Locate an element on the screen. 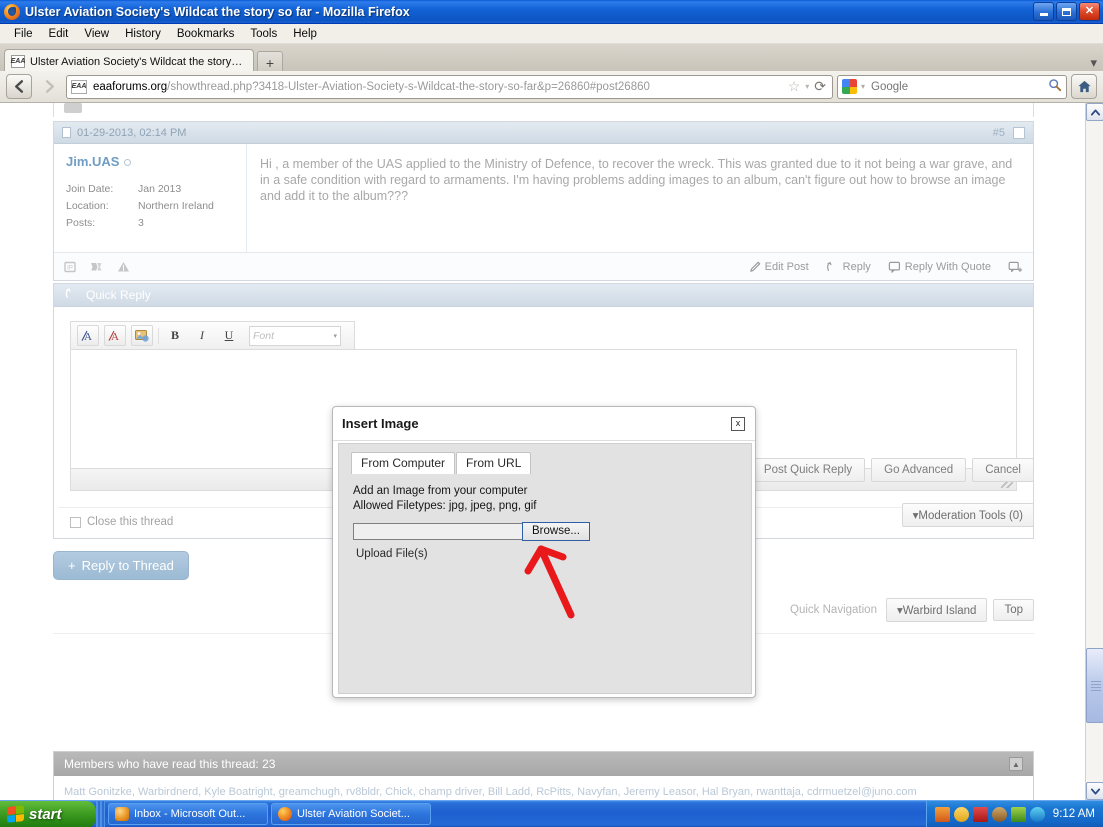 This screenshot has width=1103, height=827. close-icon: x is located at coordinates (738, 423).